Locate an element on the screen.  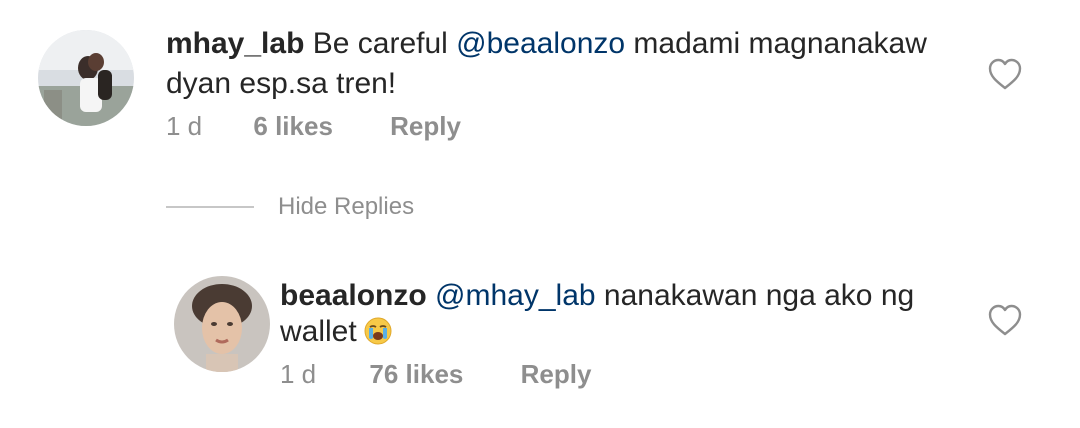
comment-meta: 1 d 6 likes Reply is located at coordinates (313, 126).